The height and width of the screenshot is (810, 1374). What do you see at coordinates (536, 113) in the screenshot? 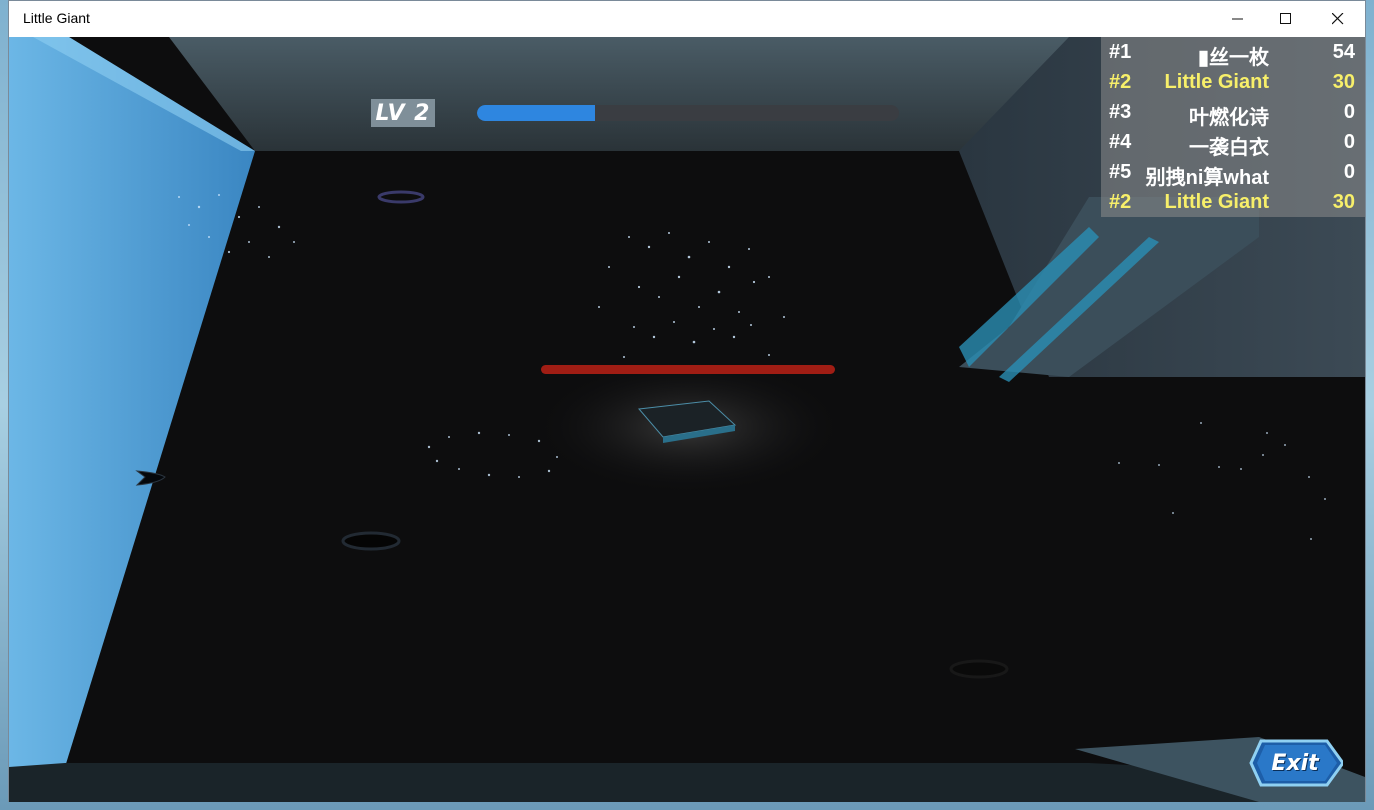
I see `xp-progress-fill` at bounding box center [536, 113].